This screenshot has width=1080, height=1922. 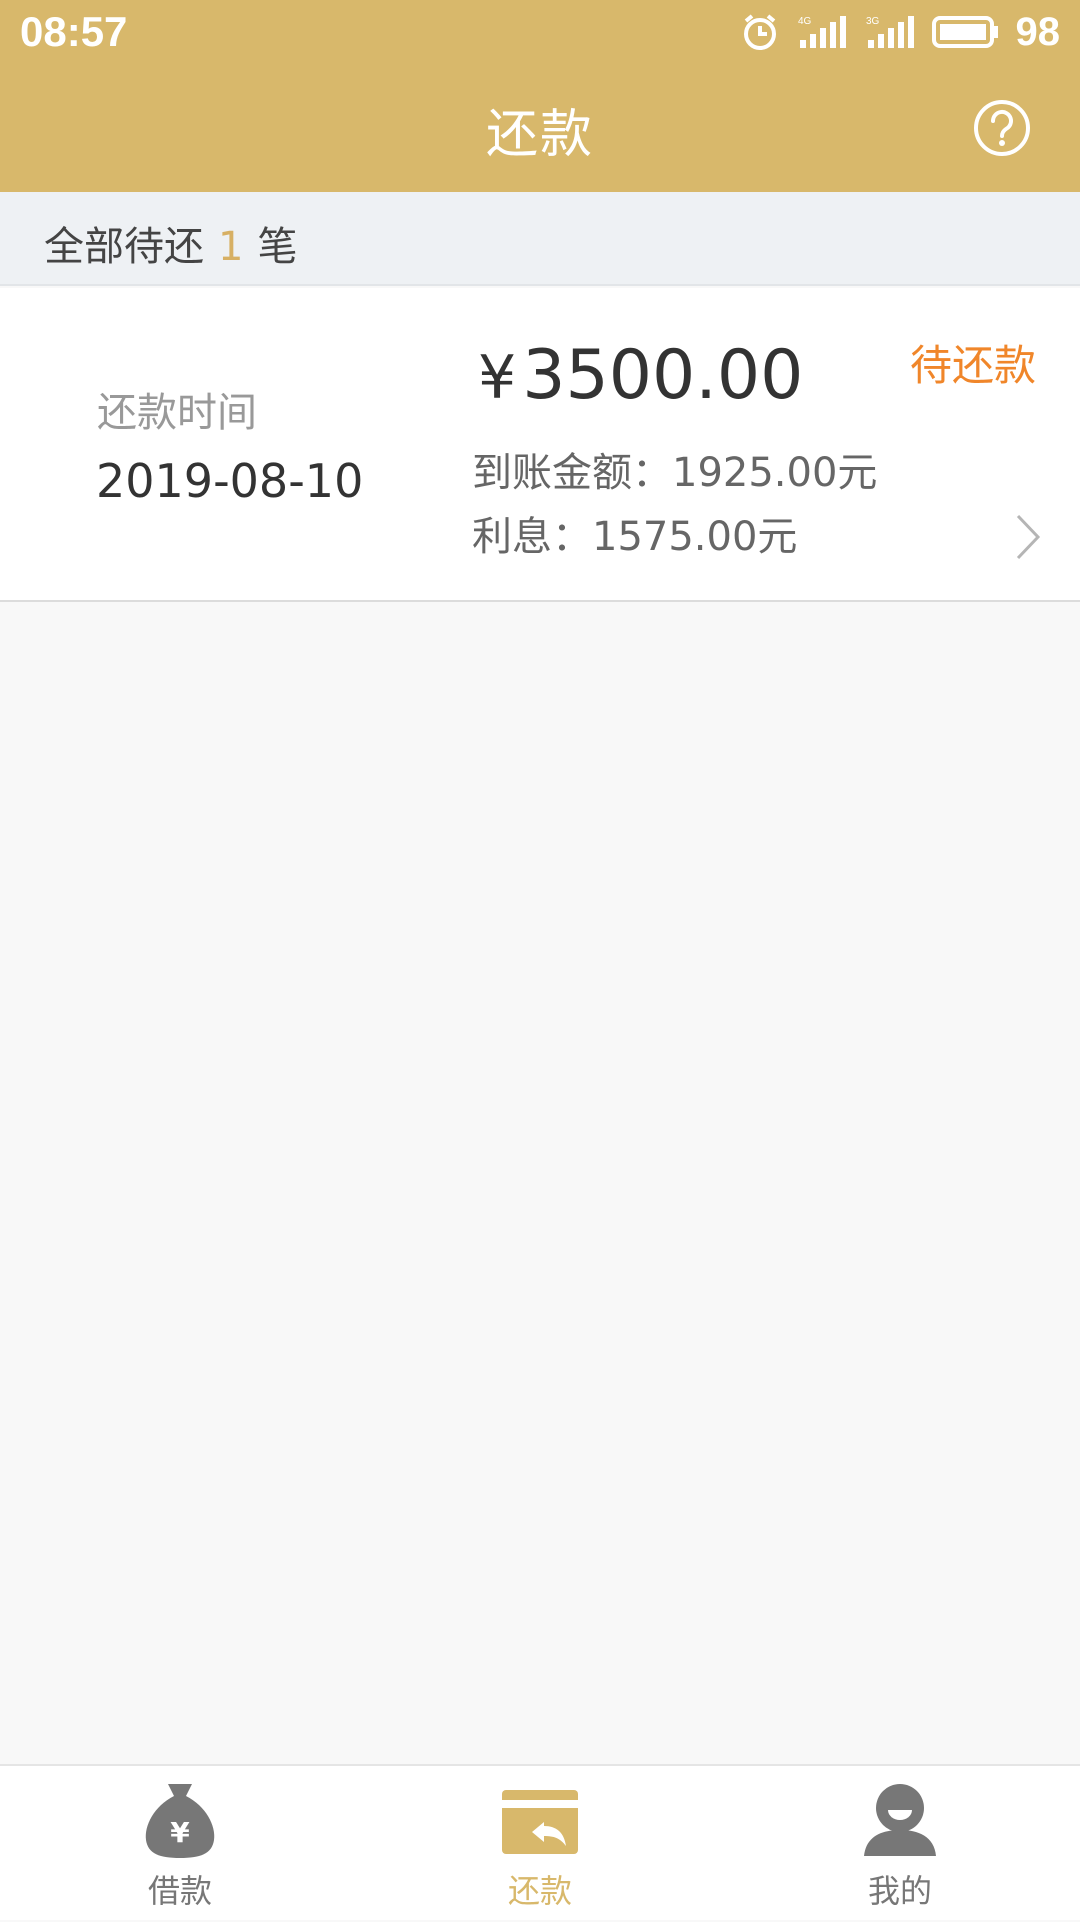 I want to click on tab-repay: 还款, so click(x=540, y=1844).